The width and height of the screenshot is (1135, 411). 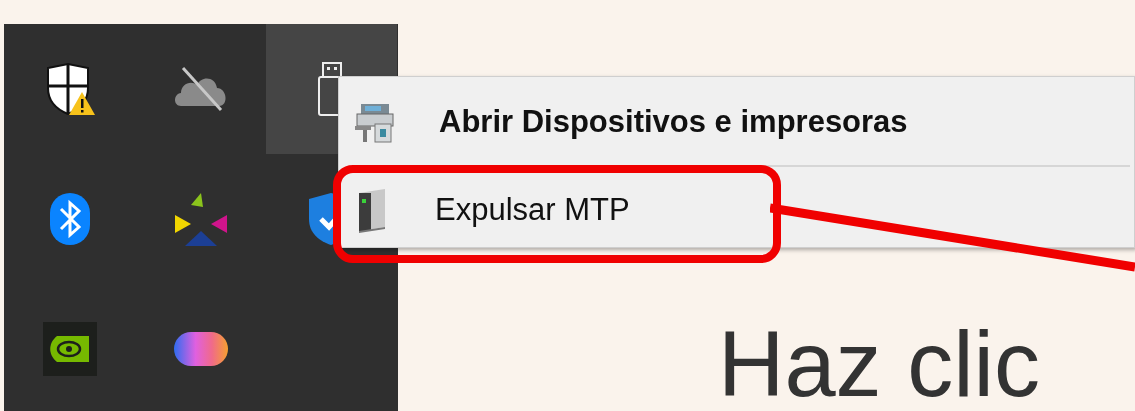 I want to click on colored-triangles-icon, so click(x=200, y=219).